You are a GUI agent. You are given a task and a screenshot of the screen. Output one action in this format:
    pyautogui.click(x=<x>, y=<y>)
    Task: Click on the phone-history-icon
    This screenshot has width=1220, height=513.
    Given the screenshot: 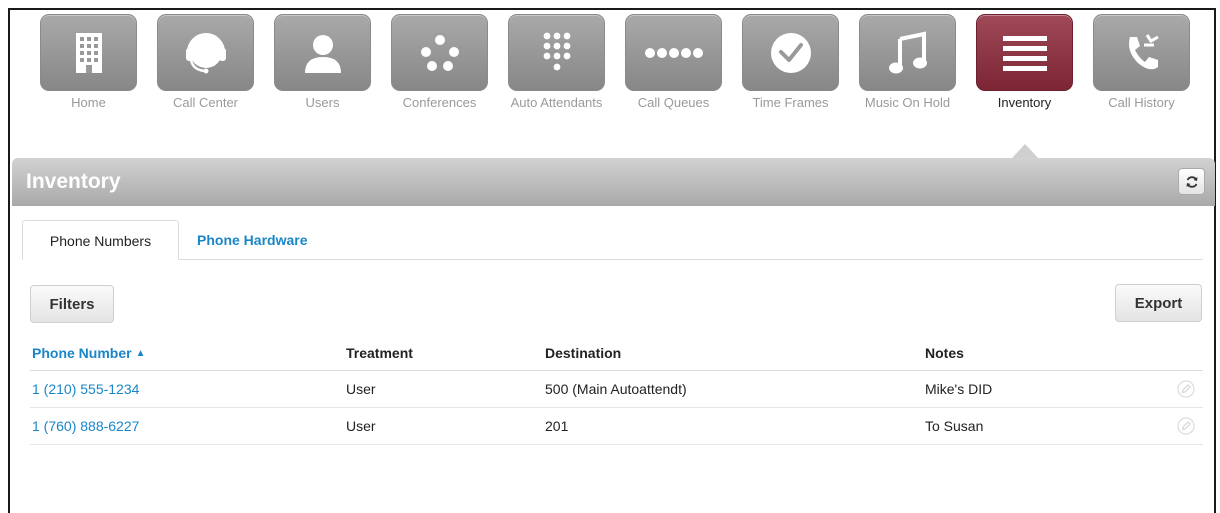 What is the action you would take?
    pyautogui.click(x=1143, y=51)
    